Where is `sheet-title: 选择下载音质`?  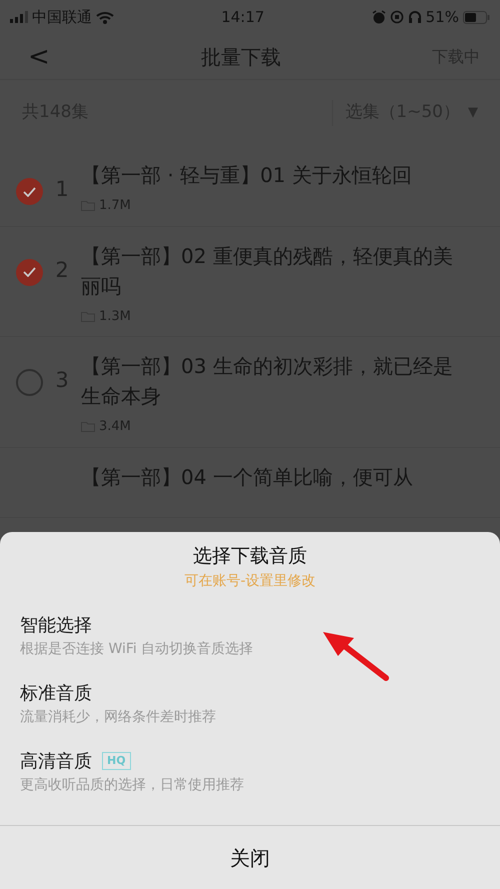
sheet-title: 选择下载音质 is located at coordinates (250, 556).